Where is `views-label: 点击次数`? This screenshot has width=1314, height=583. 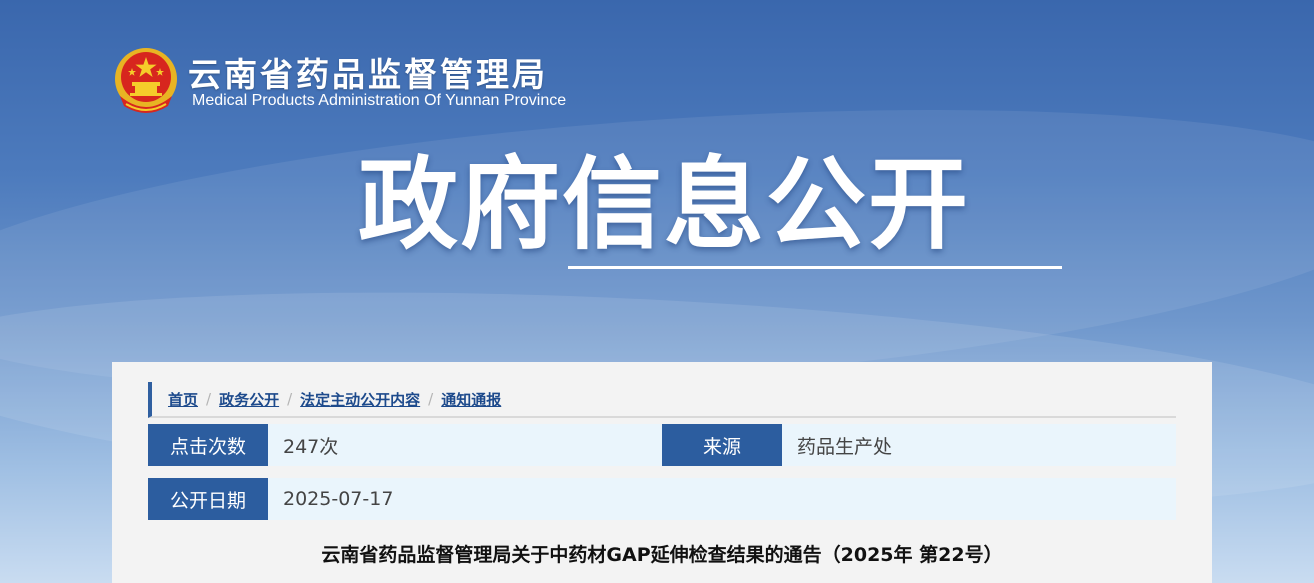
views-label: 点击次数 is located at coordinates (208, 445).